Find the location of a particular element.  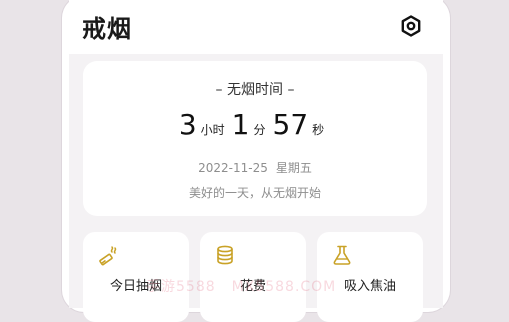

date-text: 2022-11-25 is located at coordinates (233, 168).